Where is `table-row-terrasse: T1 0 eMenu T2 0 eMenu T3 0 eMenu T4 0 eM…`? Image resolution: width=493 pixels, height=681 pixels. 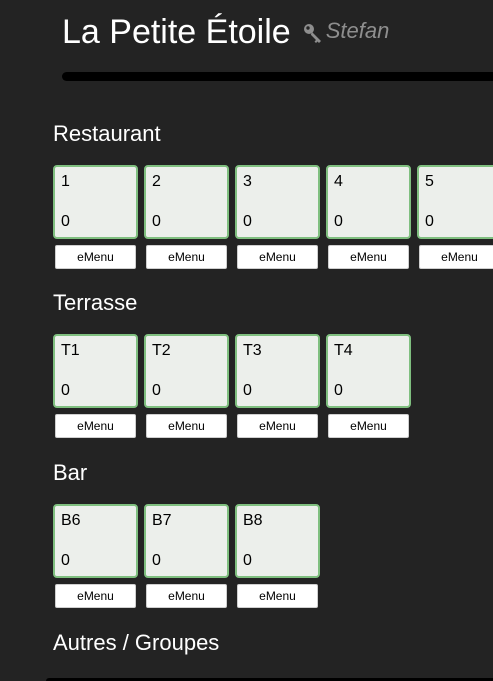 table-row-terrasse: T1 0 eMenu T2 0 eMenu T3 0 eMenu T4 0 eM… is located at coordinates (232, 386).